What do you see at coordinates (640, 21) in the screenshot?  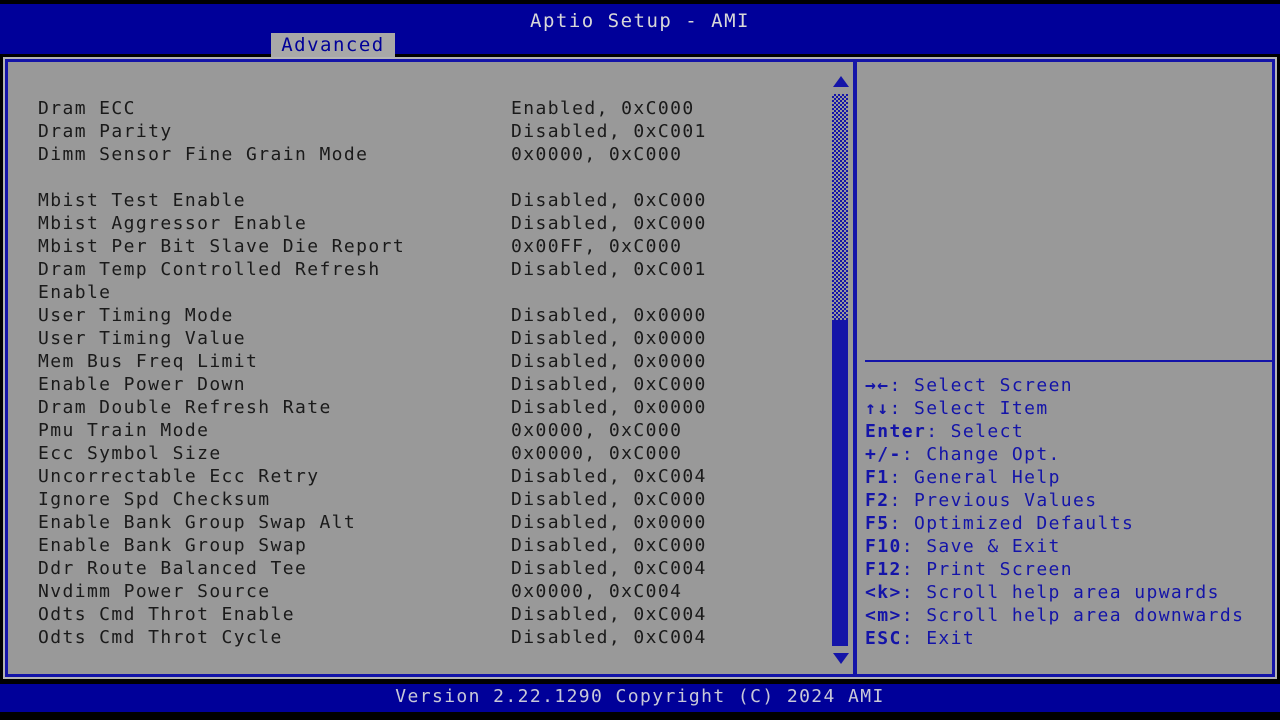 I see `page-title: Aptio Setup - AMI` at bounding box center [640, 21].